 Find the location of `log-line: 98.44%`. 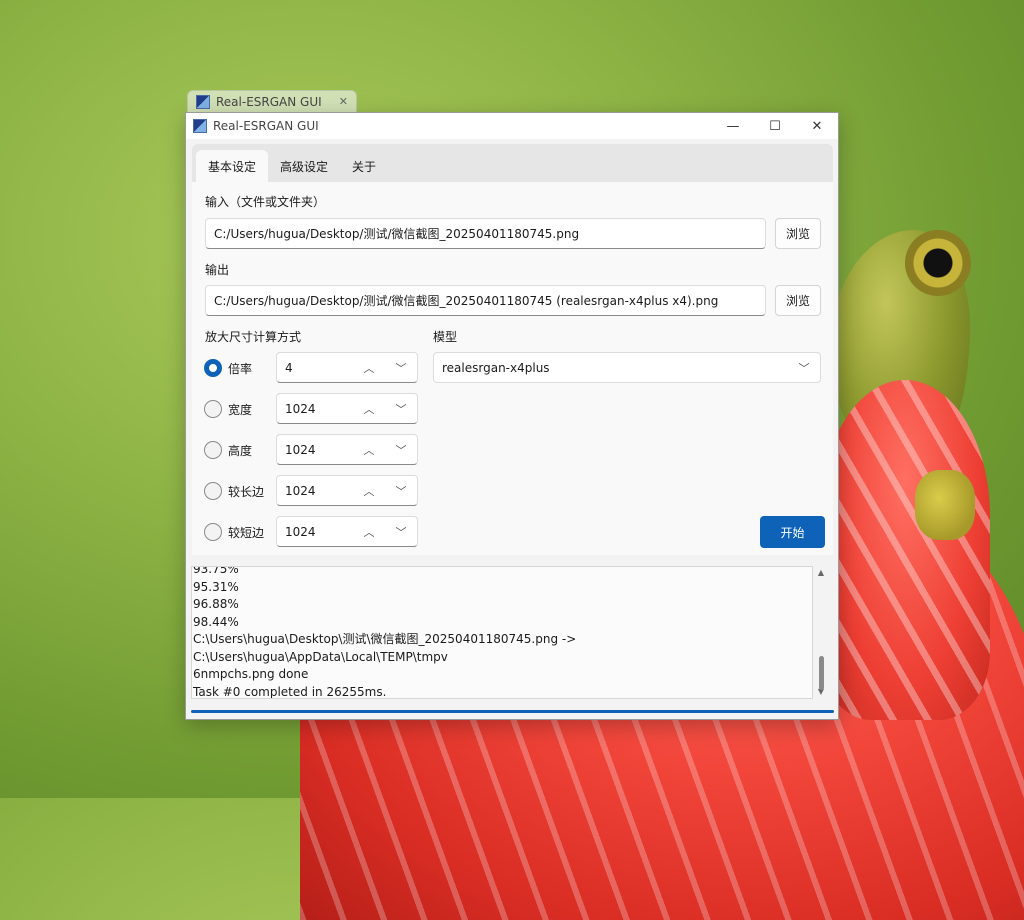

log-line: 98.44% is located at coordinates (216, 621).